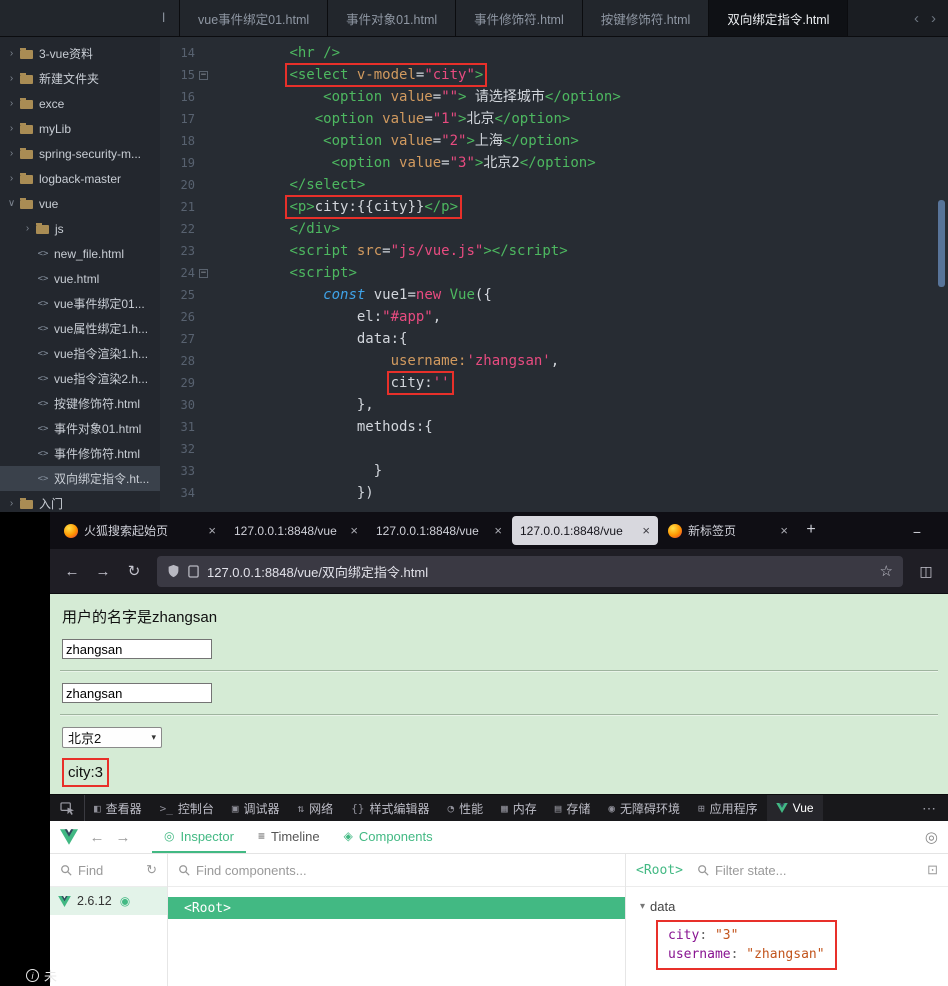 The width and height of the screenshot is (948, 986). Describe the element at coordinates (80, 128) in the screenshot. I see `tree-item: › myLib` at that location.